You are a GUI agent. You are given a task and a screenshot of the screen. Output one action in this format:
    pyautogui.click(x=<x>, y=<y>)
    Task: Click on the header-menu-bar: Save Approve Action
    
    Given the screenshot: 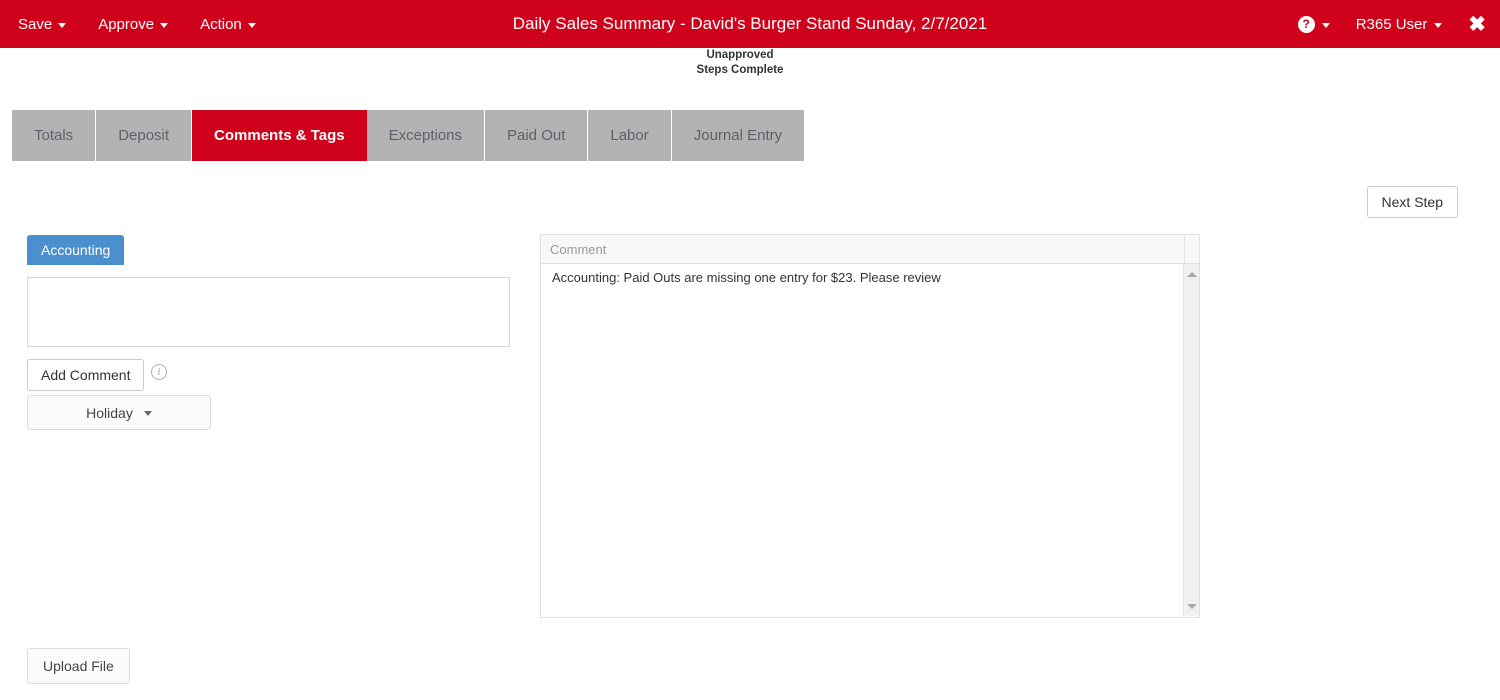 What is the action you would take?
    pyautogui.click(x=137, y=24)
    